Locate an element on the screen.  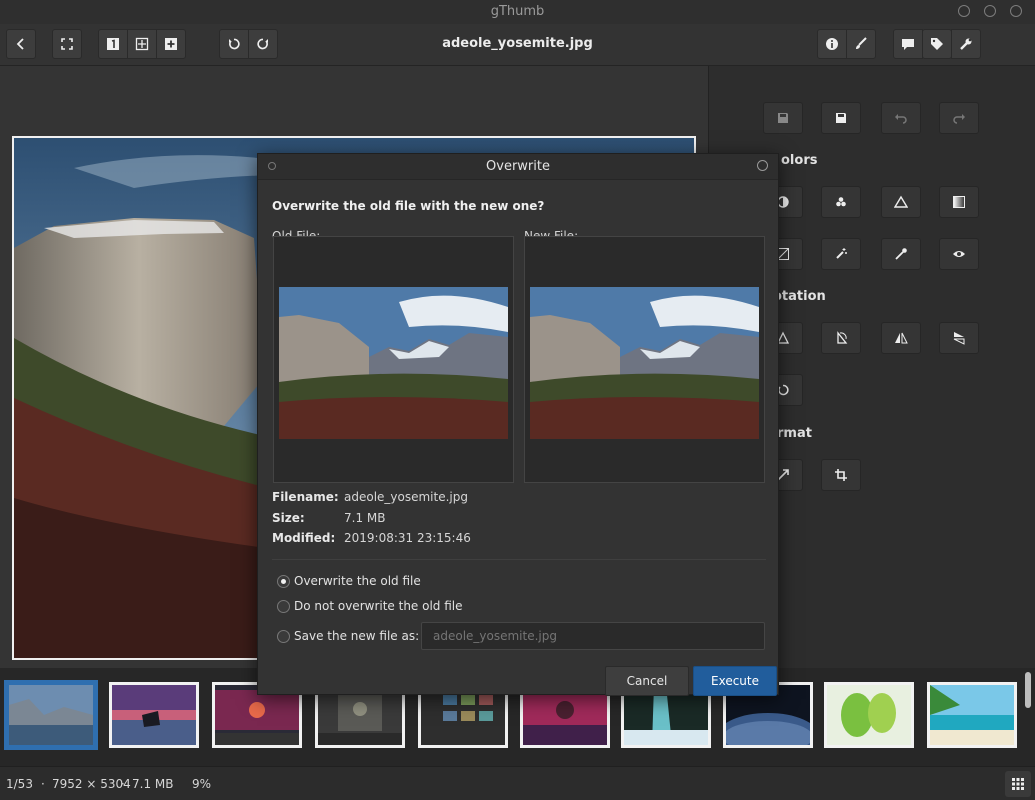
modified-key: Modified: is located at coordinates (304, 538).